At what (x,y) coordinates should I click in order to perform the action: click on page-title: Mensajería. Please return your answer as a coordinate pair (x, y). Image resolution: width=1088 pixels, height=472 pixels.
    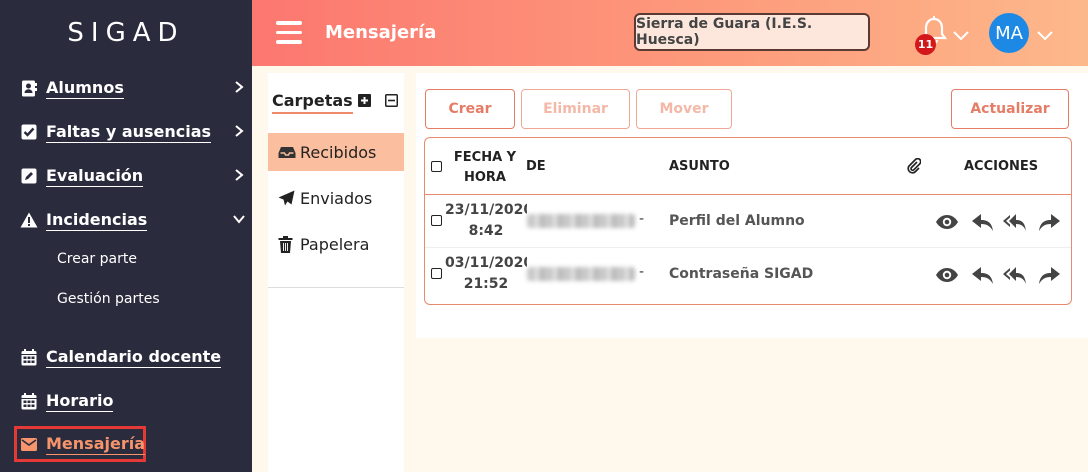
    Looking at the image, I should click on (381, 32).